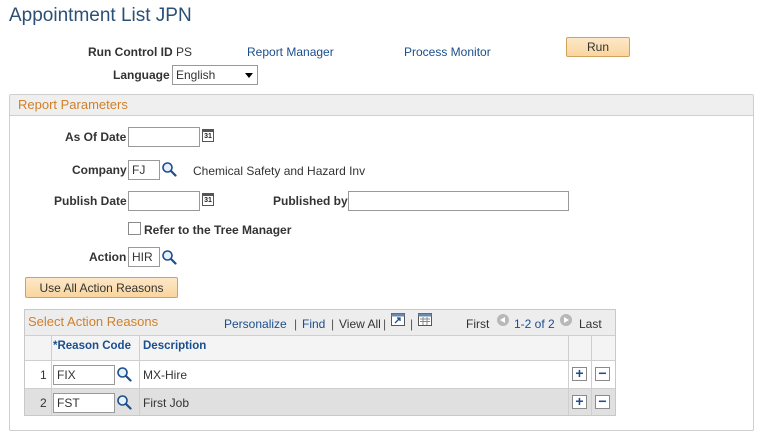  Describe the element at coordinates (134, 228) in the screenshot. I see `tree-manager-checkbox` at that location.